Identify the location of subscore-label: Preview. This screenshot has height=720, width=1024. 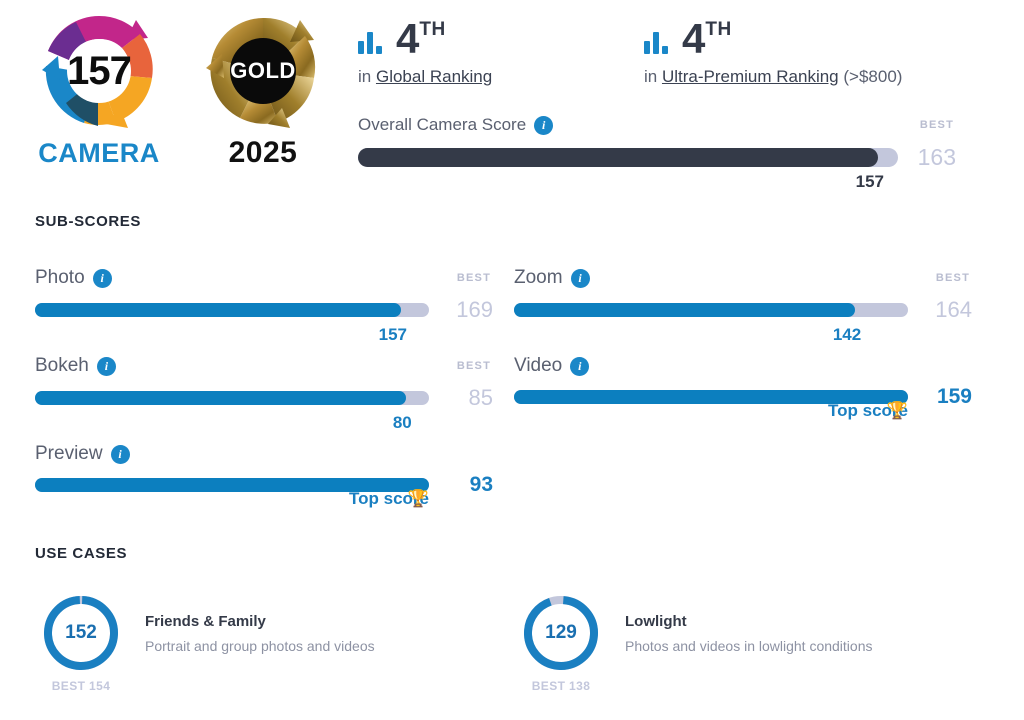
(69, 453).